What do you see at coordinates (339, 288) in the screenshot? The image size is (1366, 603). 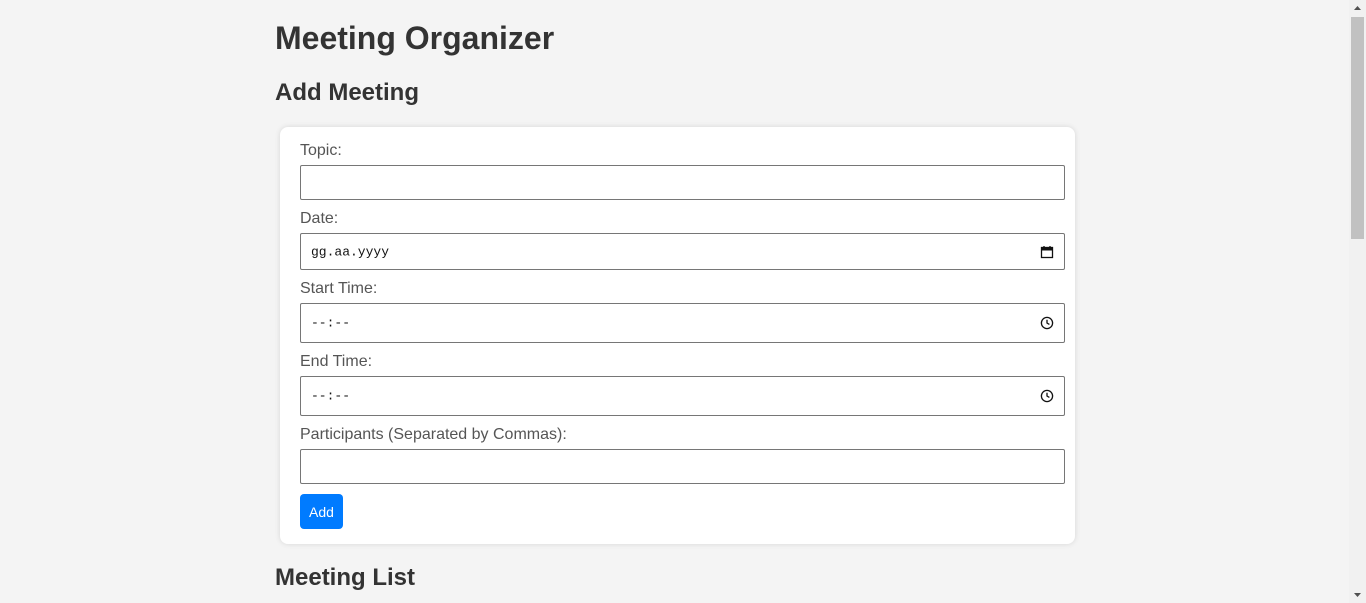 I see `start-time-label: Start Time:` at bounding box center [339, 288].